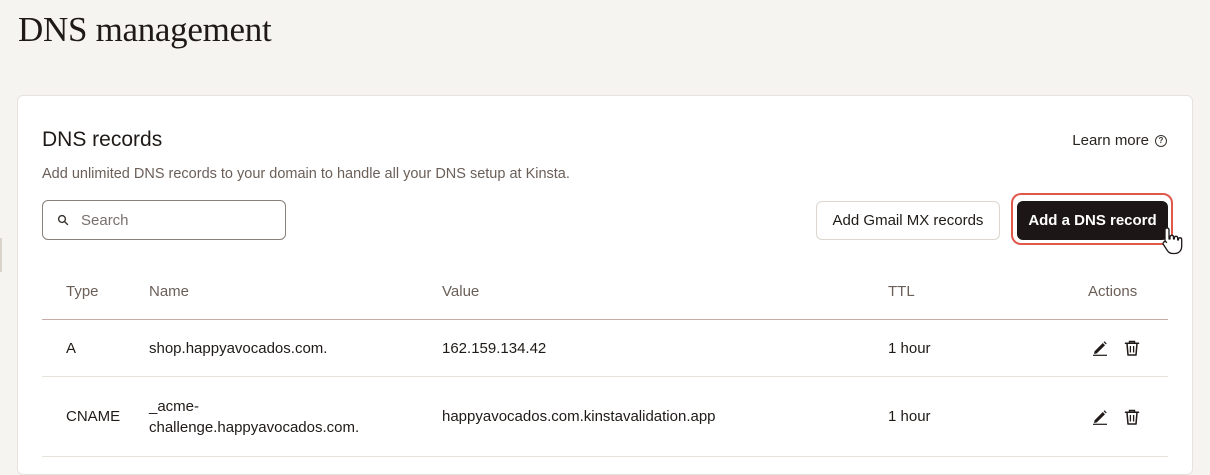  Describe the element at coordinates (1113, 291) in the screenshot. I see `column-header-actions: Actions` at that location.